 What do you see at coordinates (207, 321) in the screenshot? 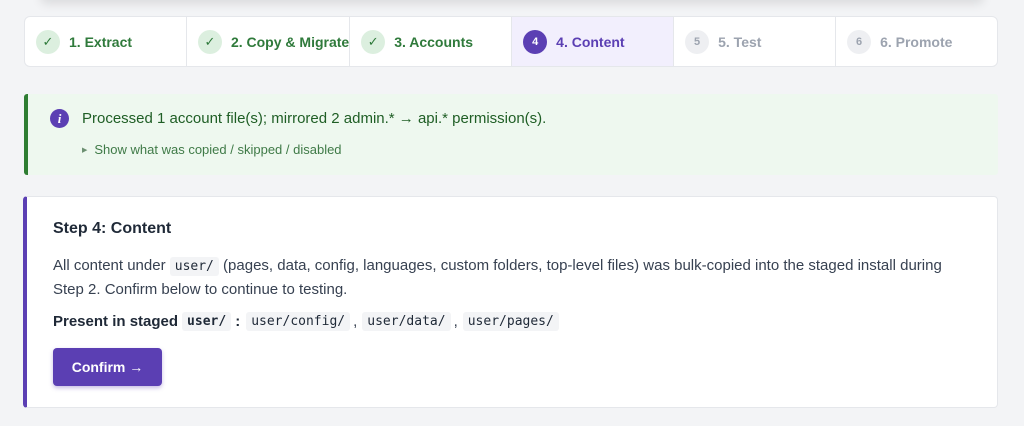
I see `present-root-code: user/` at bounding box center [207, 321].